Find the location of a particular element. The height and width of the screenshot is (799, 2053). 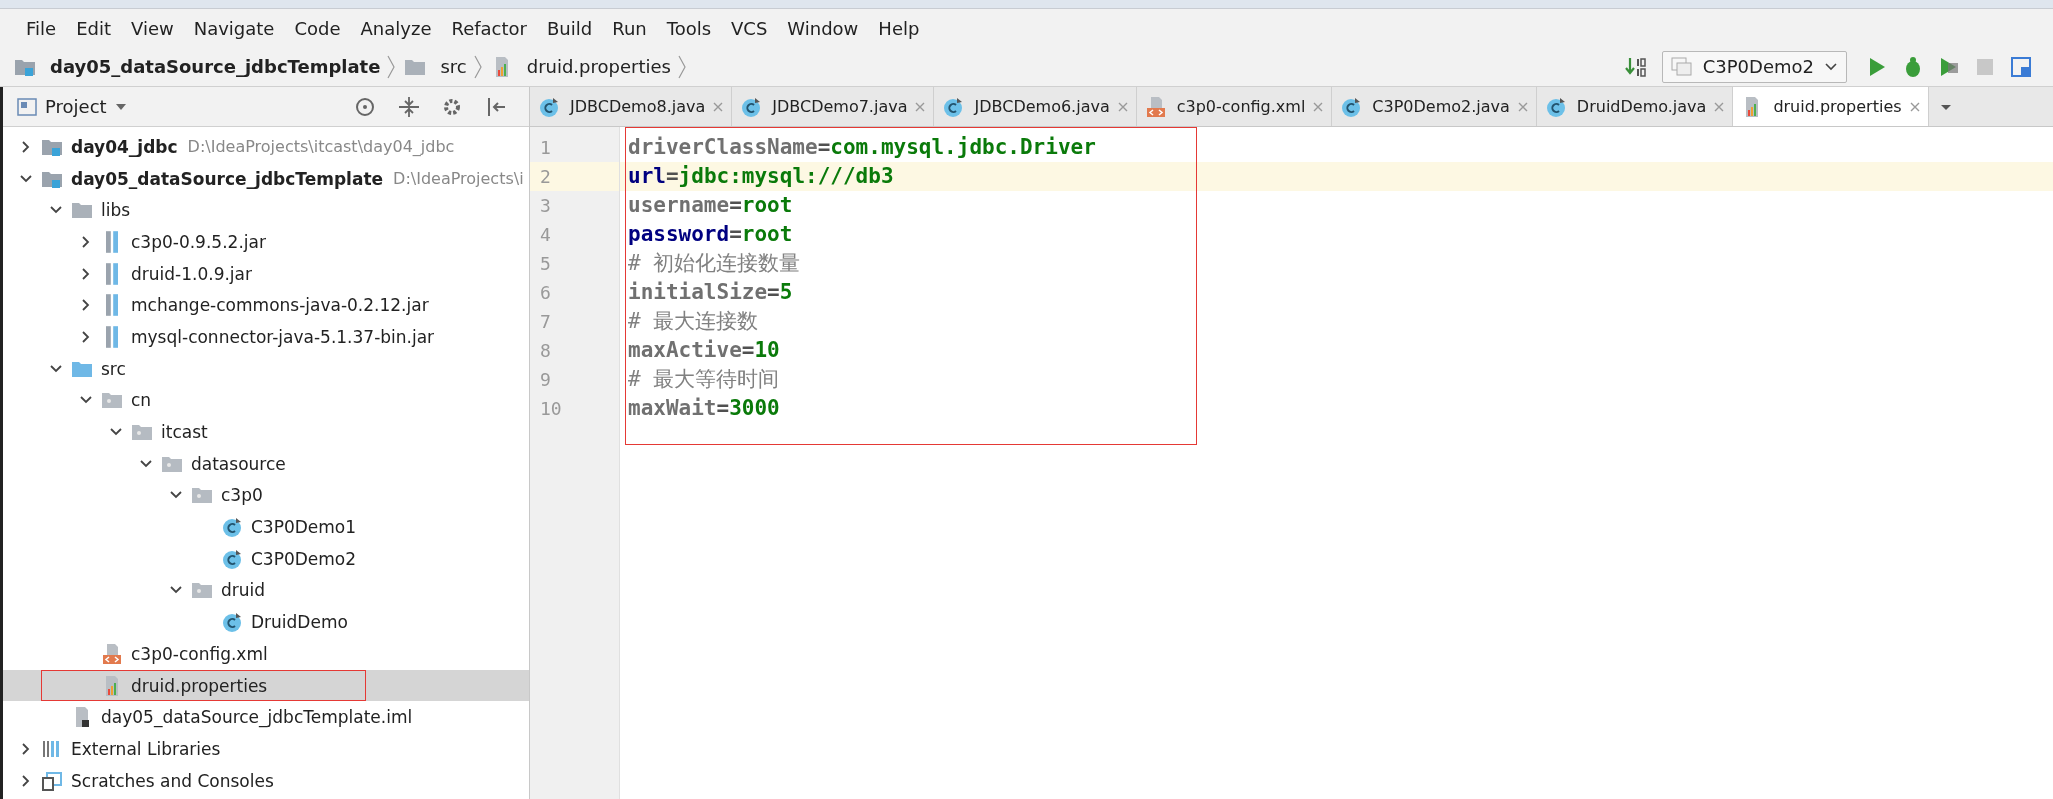

tree-item-label: C3P0Demo2 is located at coordinates (304, 558).